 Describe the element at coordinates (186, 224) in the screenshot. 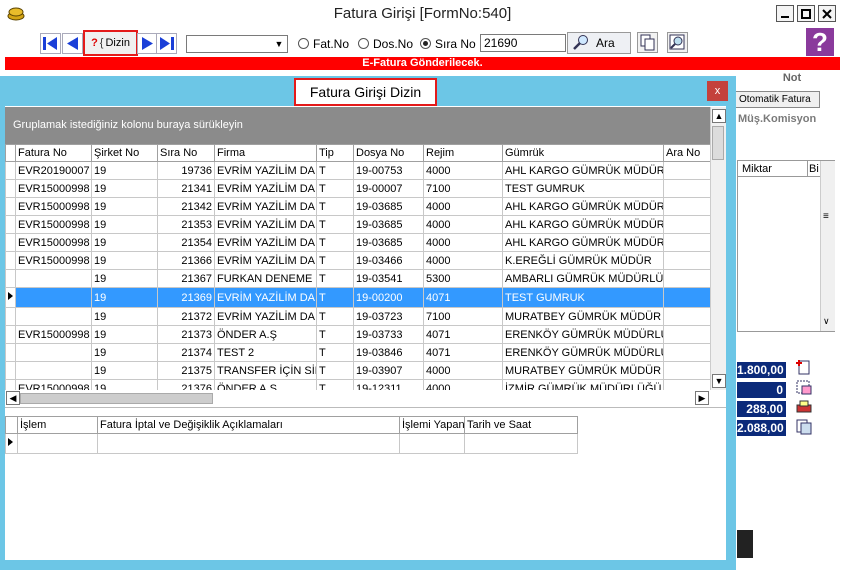

I see `table-cell: 21353` at that location.